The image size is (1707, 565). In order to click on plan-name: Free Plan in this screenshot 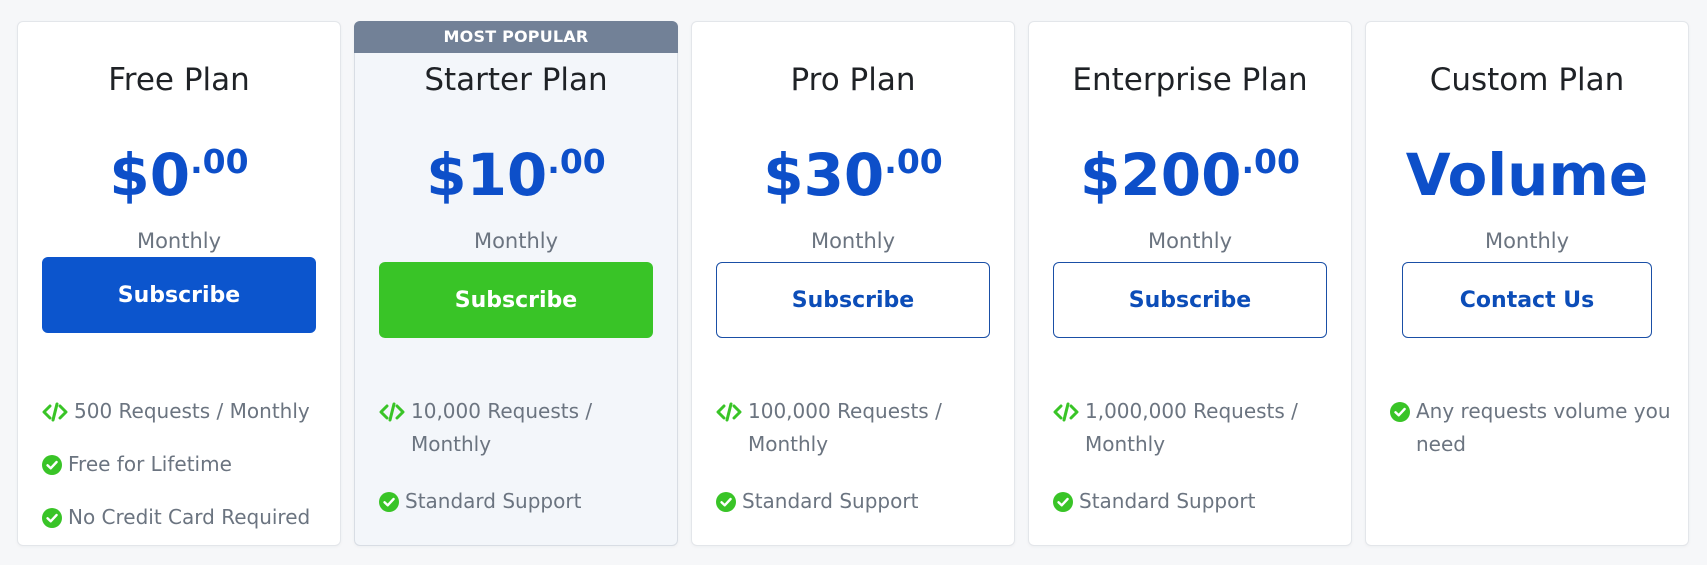, I will do `click(179, 80)`.